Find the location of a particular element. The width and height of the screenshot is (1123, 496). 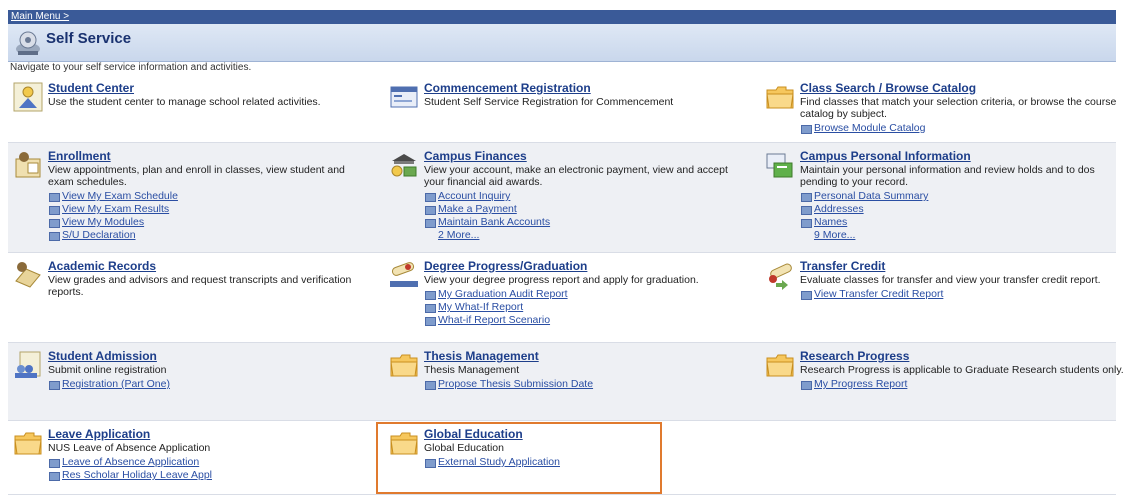

breadcrumb-main-menu-link: Main Menu > is located at coordinates (38, 16).